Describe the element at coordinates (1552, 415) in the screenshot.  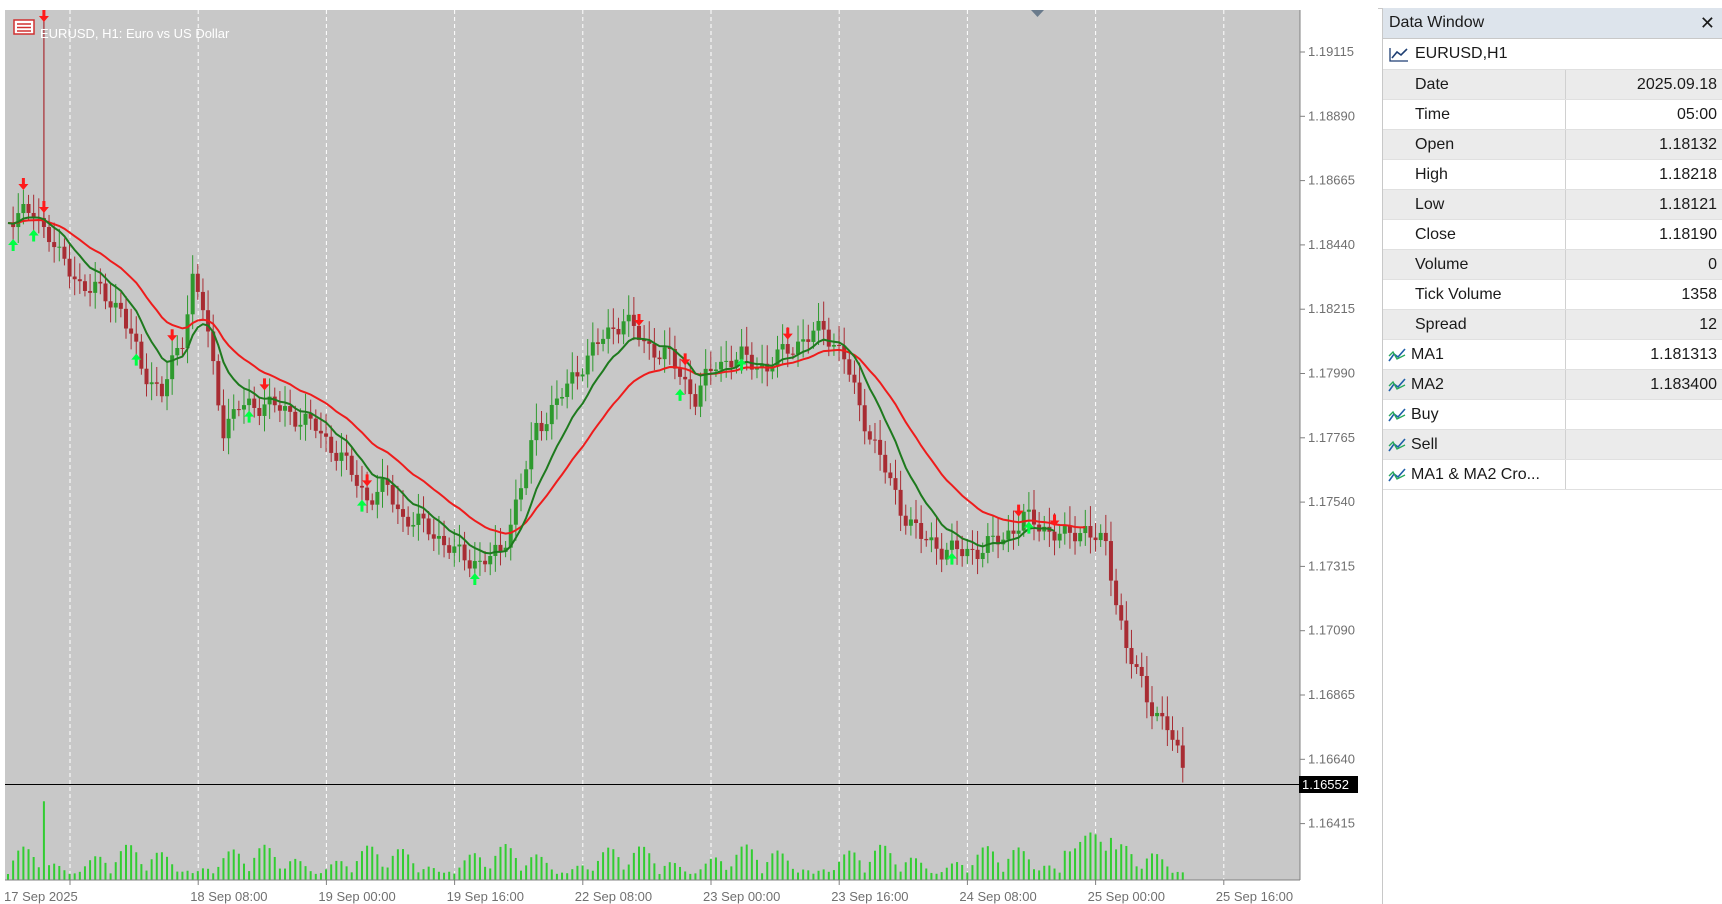
I see `data-window-row-buy: Buy` at that location.